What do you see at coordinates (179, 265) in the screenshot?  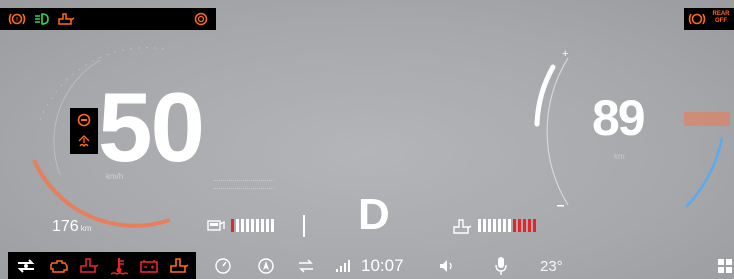 I see `oil-level-icon` at bounding box center [179, 265].